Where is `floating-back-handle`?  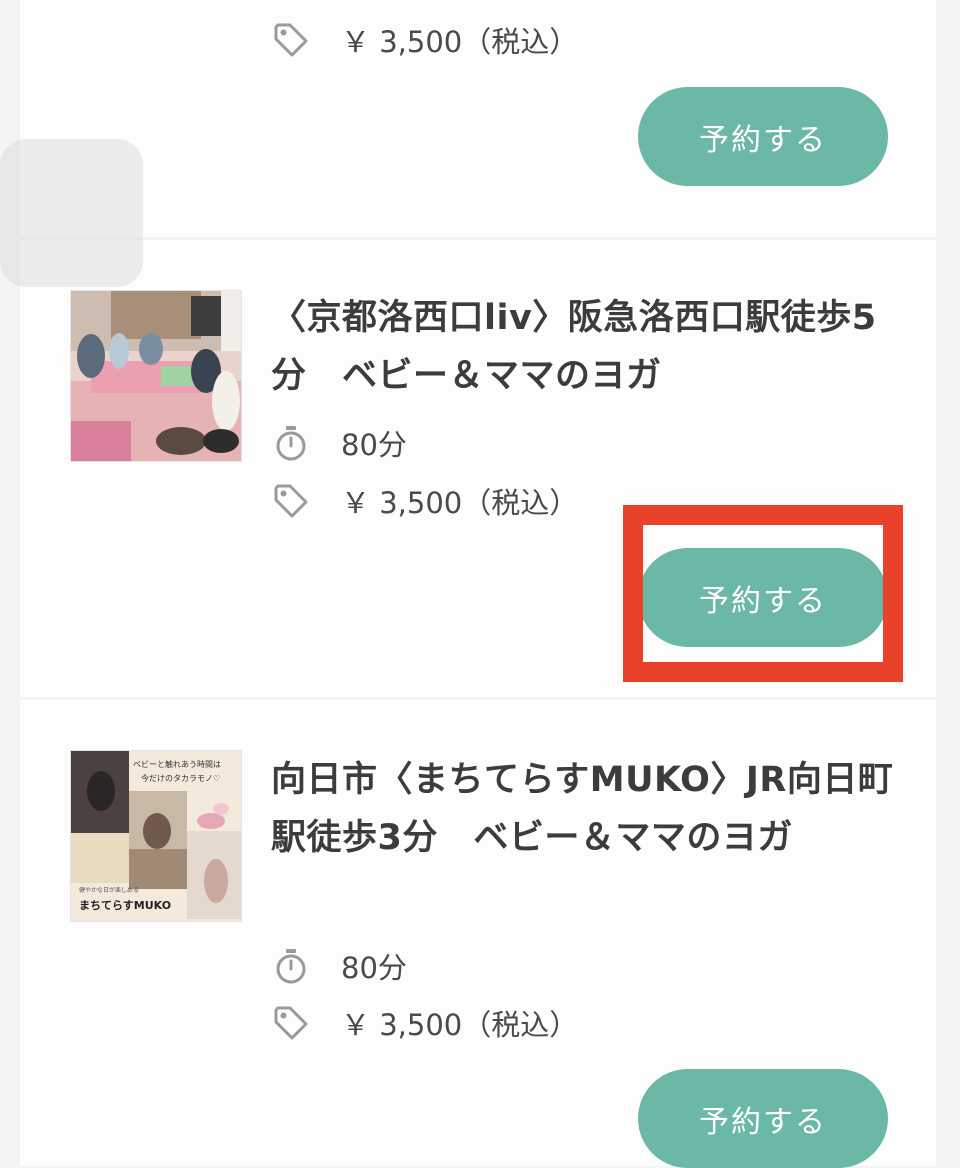 floating-back-handle is located at coordinates (71, 213).